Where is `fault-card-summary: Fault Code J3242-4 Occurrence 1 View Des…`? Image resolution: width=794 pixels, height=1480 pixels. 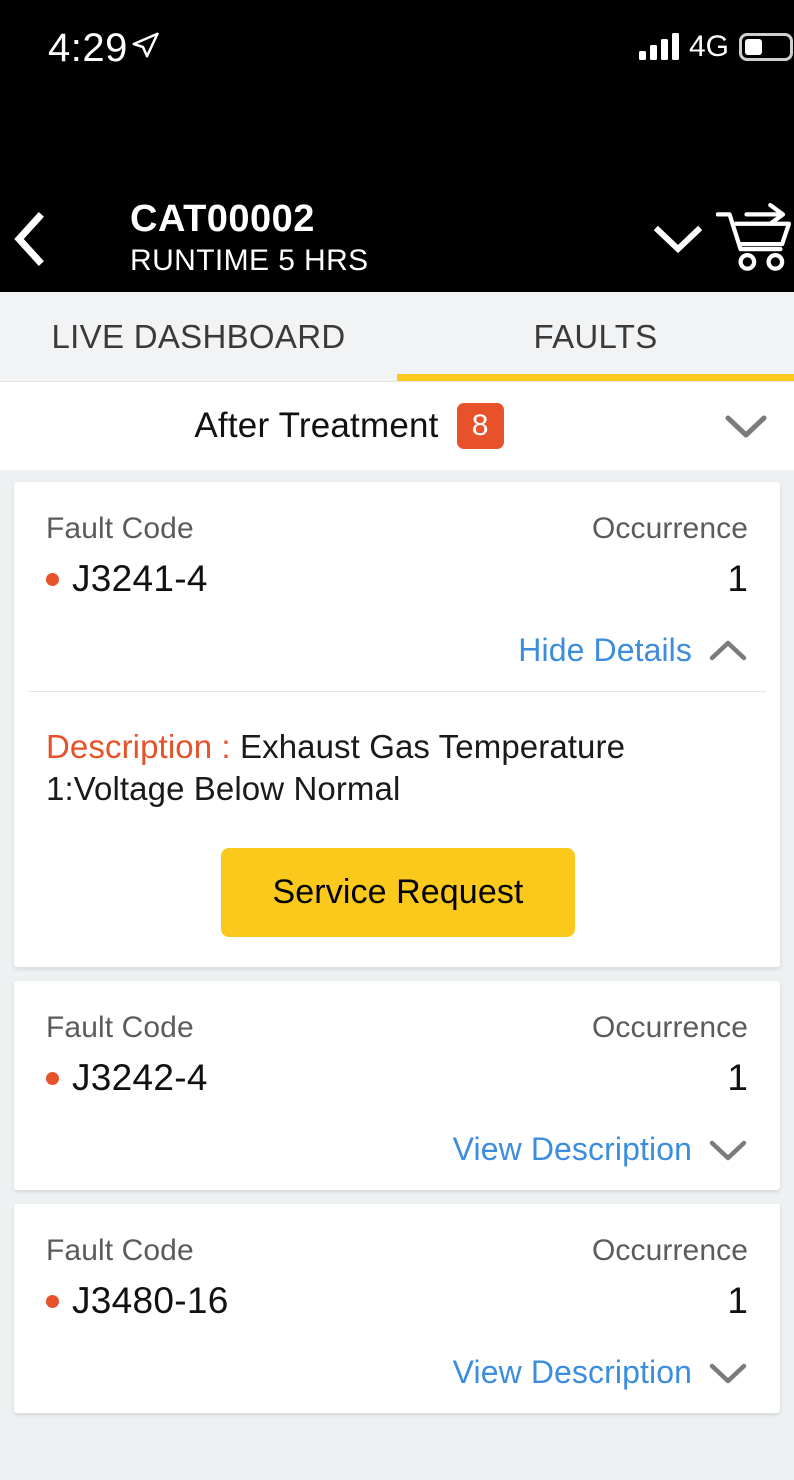 fault-card-summary: Fault Code J3242-4 Occurrence 1 View Des… is located at coordinates (397, 1085).